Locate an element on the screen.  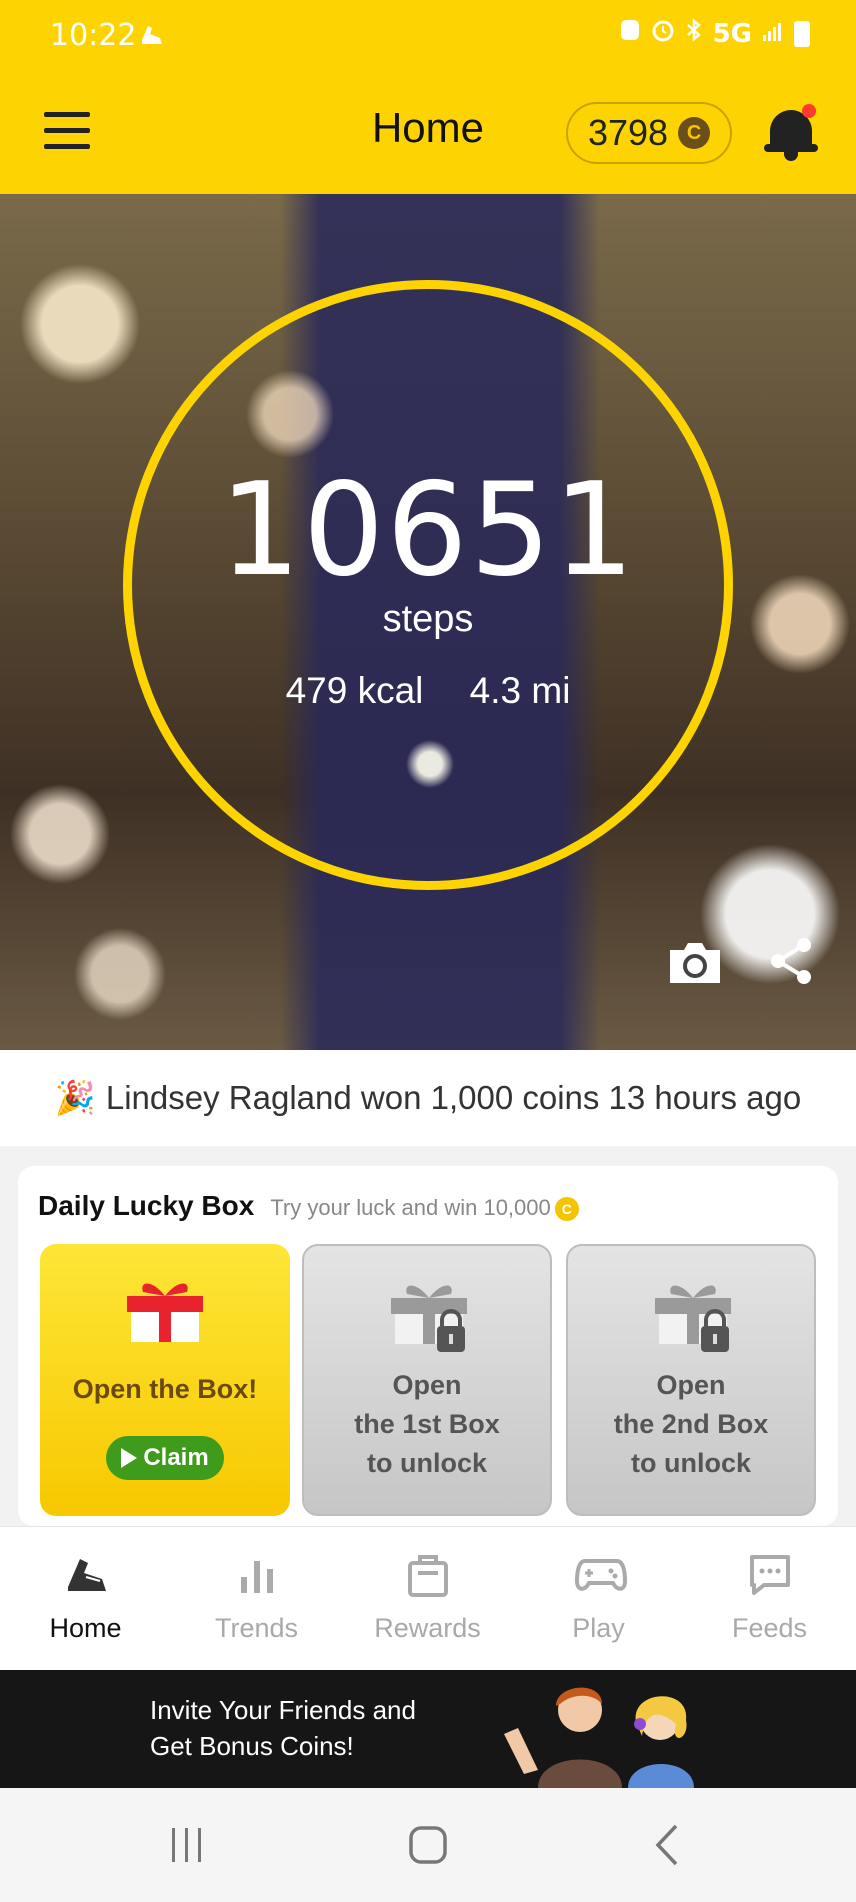
activity-stats: 479 kcal 4.3 mi is located at coordinates (428, 691).